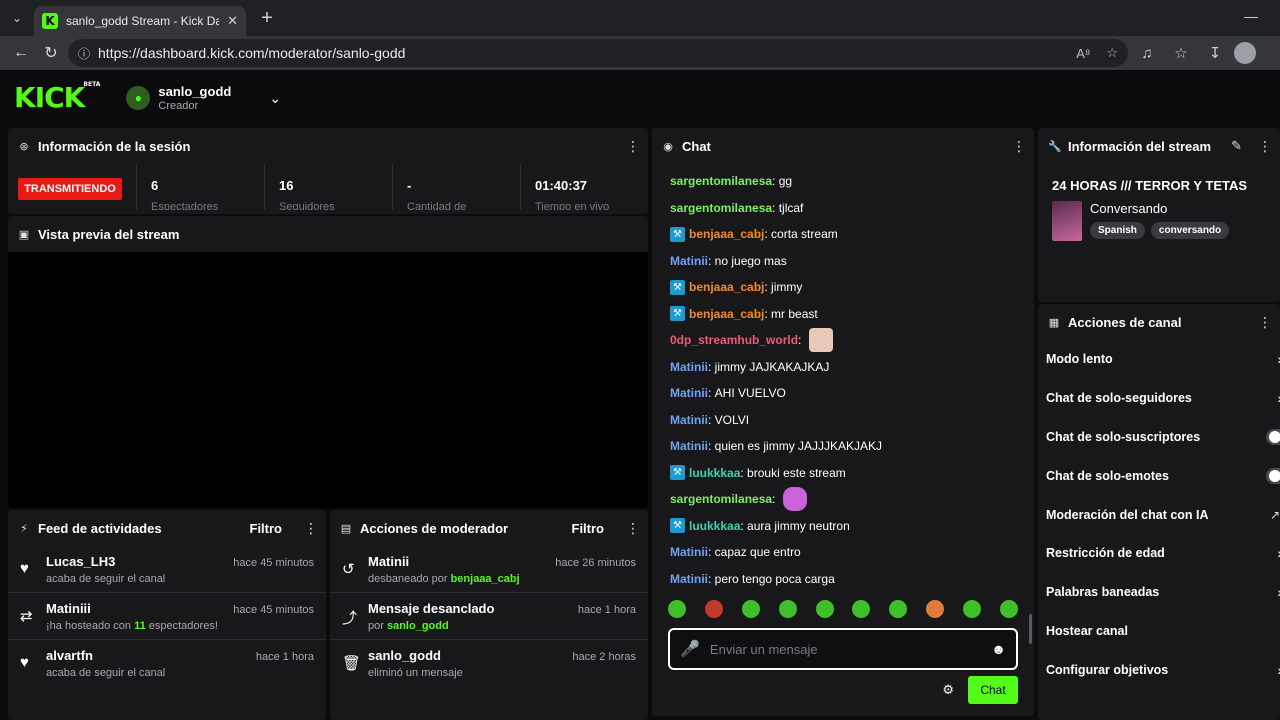 Image resolution: width=1280 pixels, height=720 pixels. What do you see at coordinates (734, 340) in the screenshot?
I see `chat-username: 0dp_streamhub_world` at bounding box center [734, 340].